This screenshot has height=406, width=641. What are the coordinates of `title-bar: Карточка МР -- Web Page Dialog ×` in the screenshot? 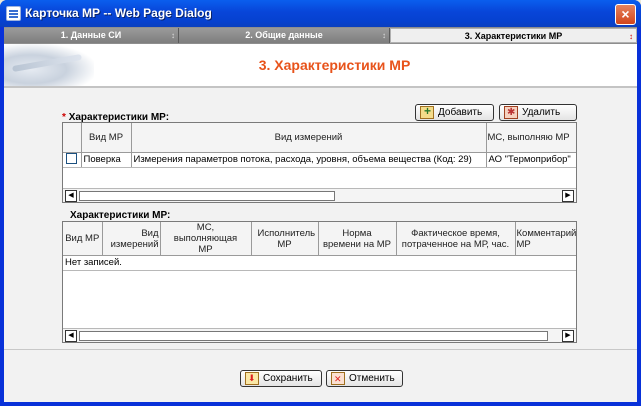 It's located at (320, 13).